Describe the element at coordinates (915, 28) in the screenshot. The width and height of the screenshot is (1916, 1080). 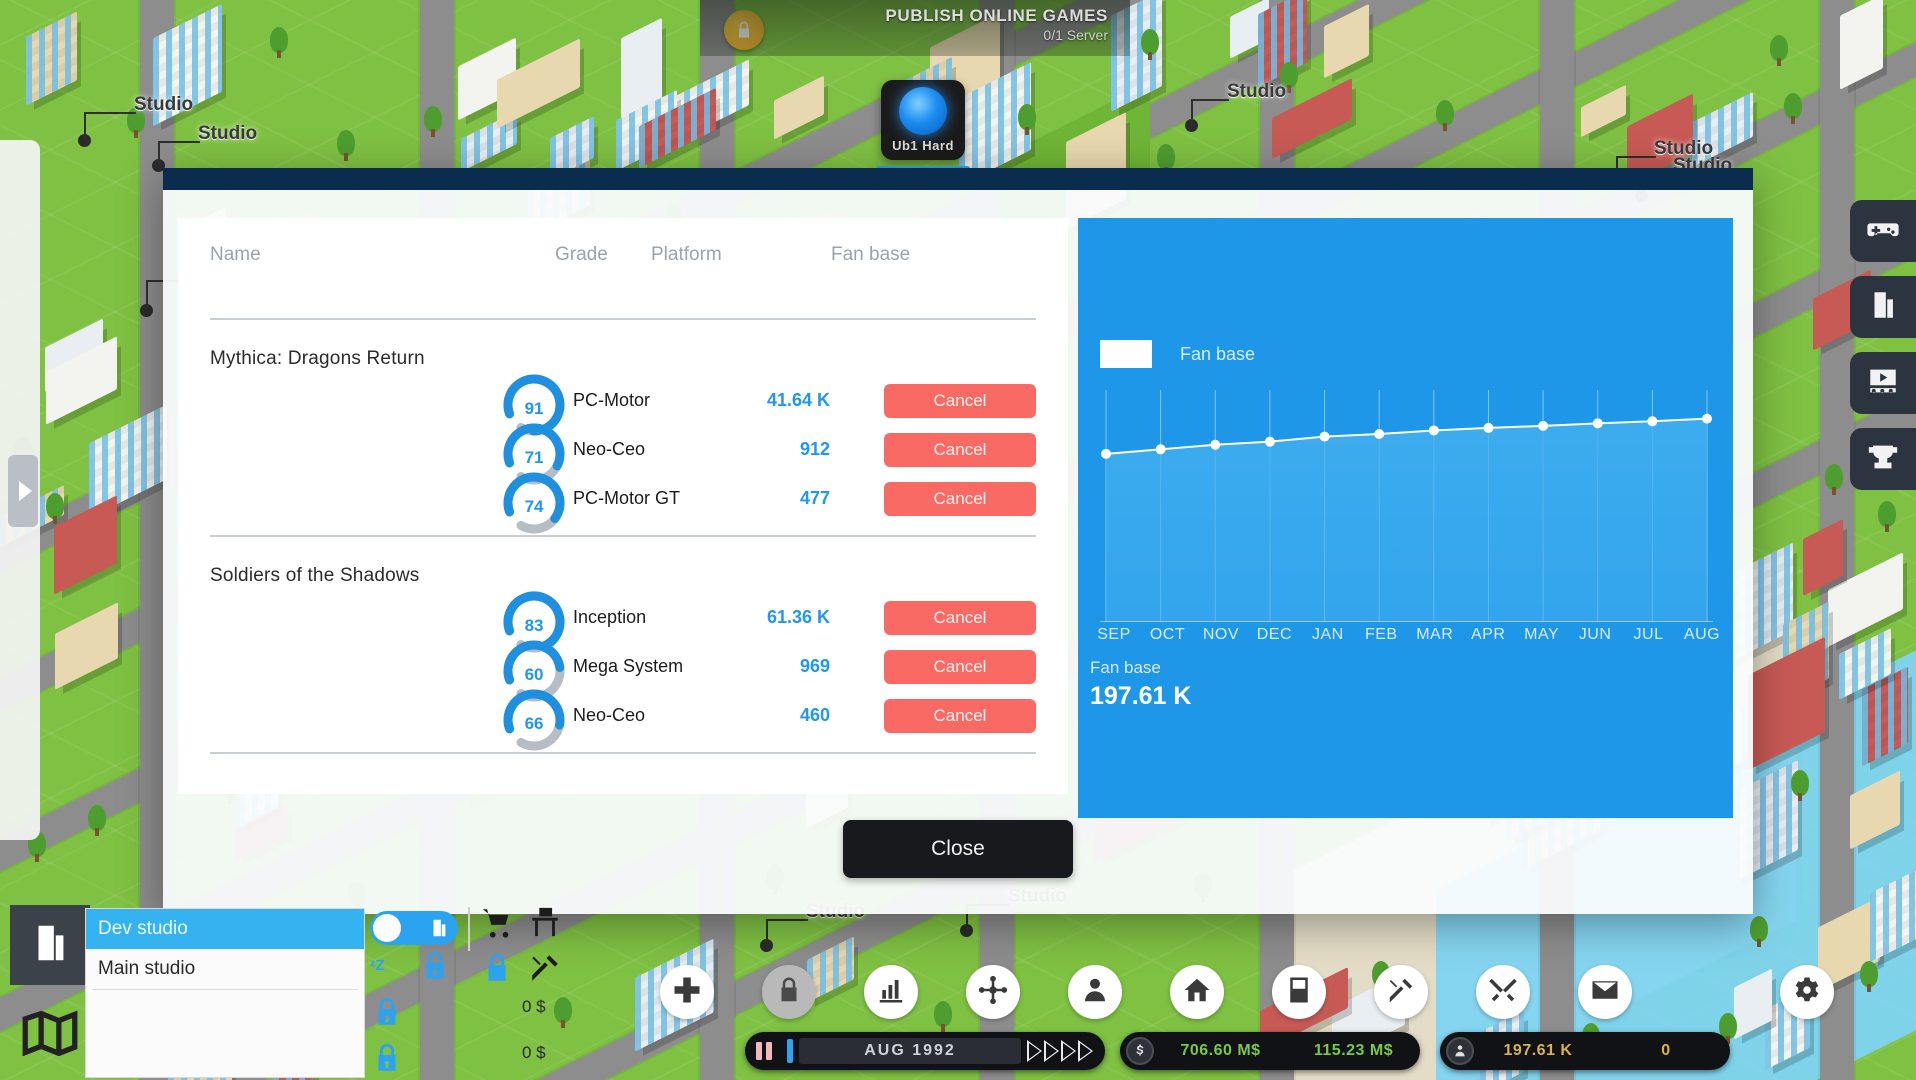
I see `publish-online-games-banner: PUBLISH ONLINE GAMES 0/1 Server` at that location.